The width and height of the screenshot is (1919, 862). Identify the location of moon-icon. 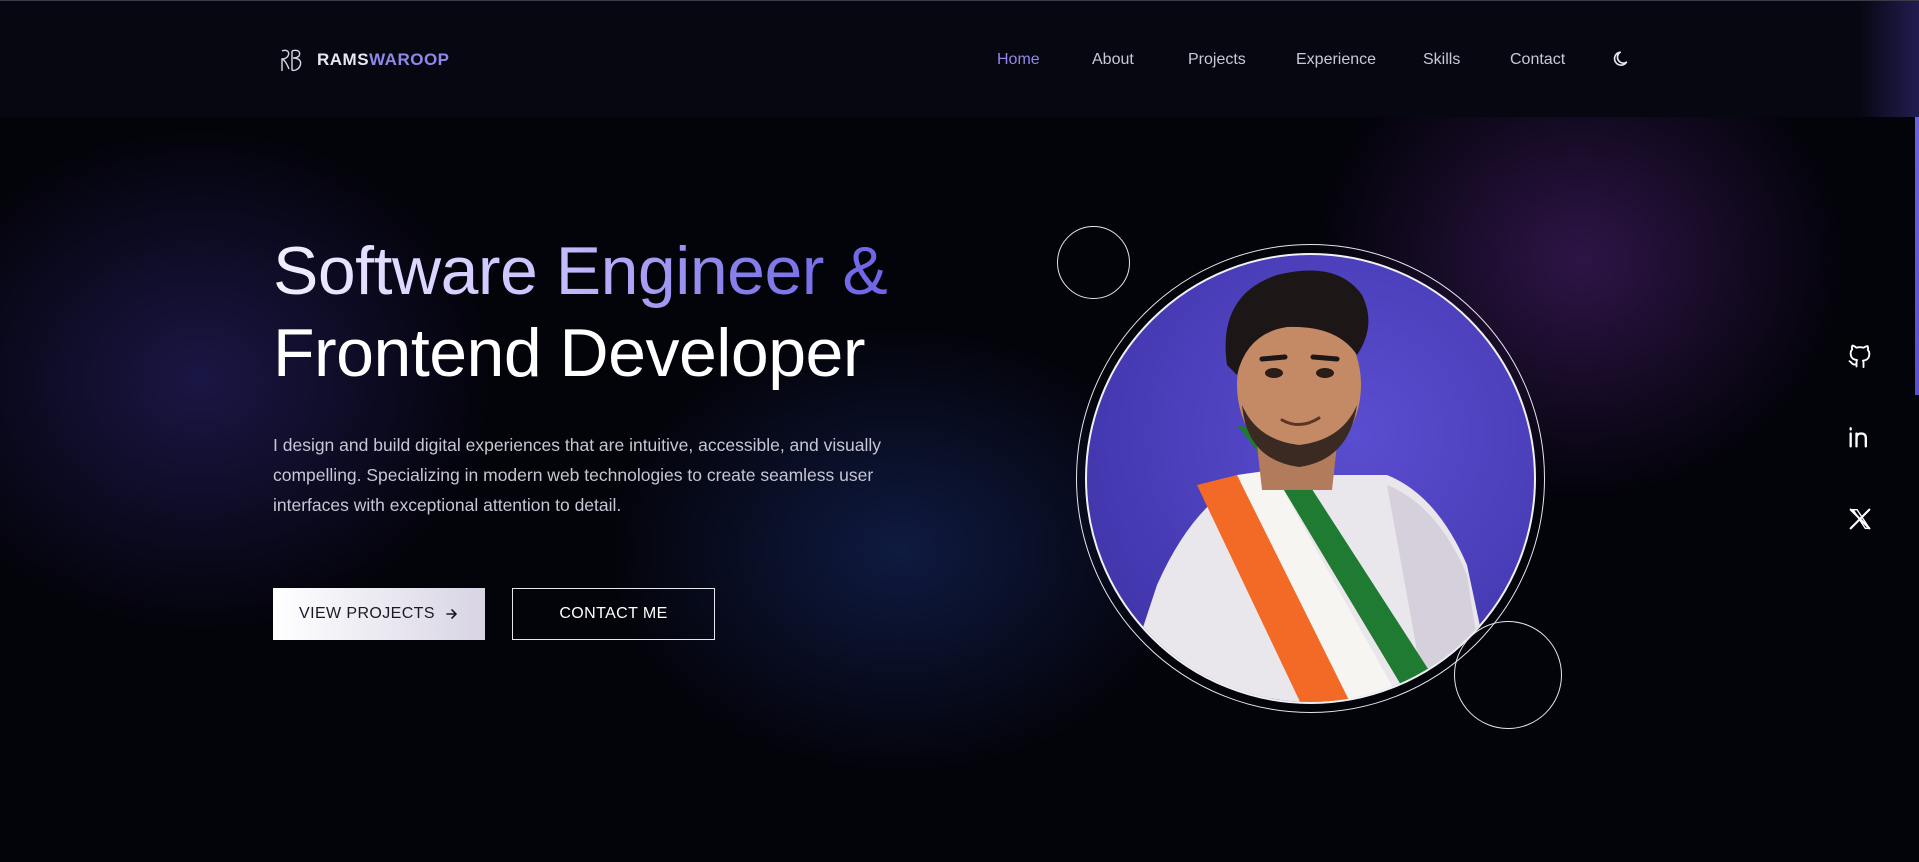
(1622, 59).